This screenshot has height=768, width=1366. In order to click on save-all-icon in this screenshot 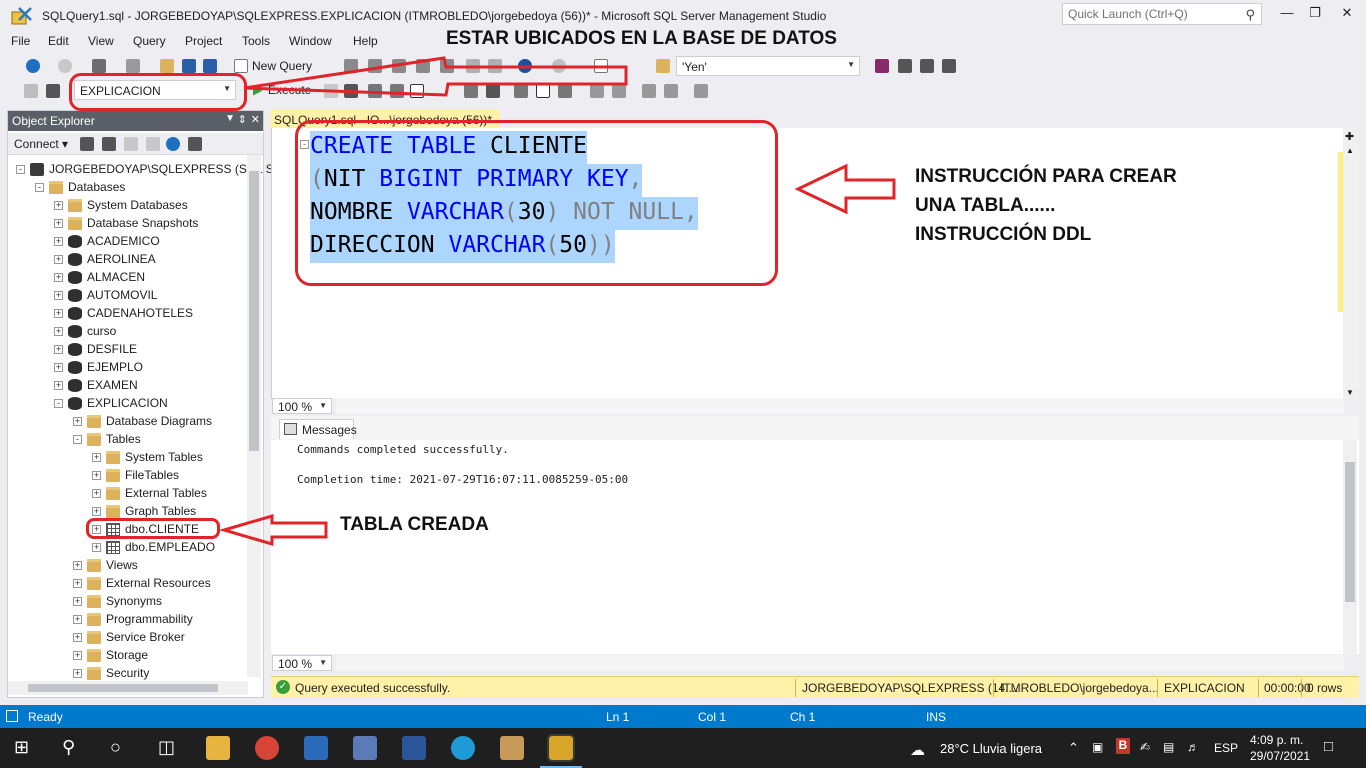, I will do `click(210, 66)`.